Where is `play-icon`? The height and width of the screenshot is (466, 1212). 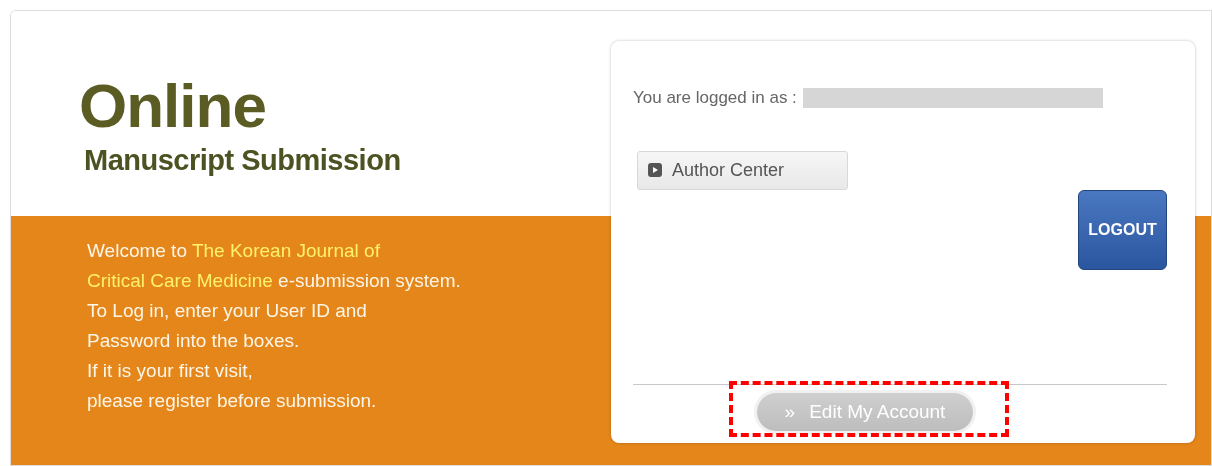 play-icon is located at coordinates (655, 170).